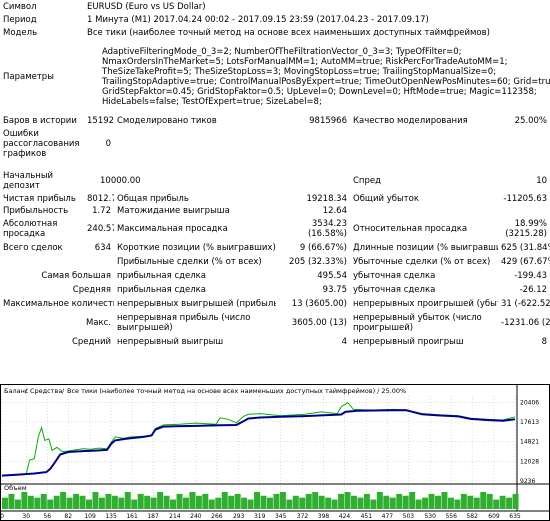 The height and width of the screenshot is (521, 550). I want to click on y-tick-label: 14821, so click(529, 442).